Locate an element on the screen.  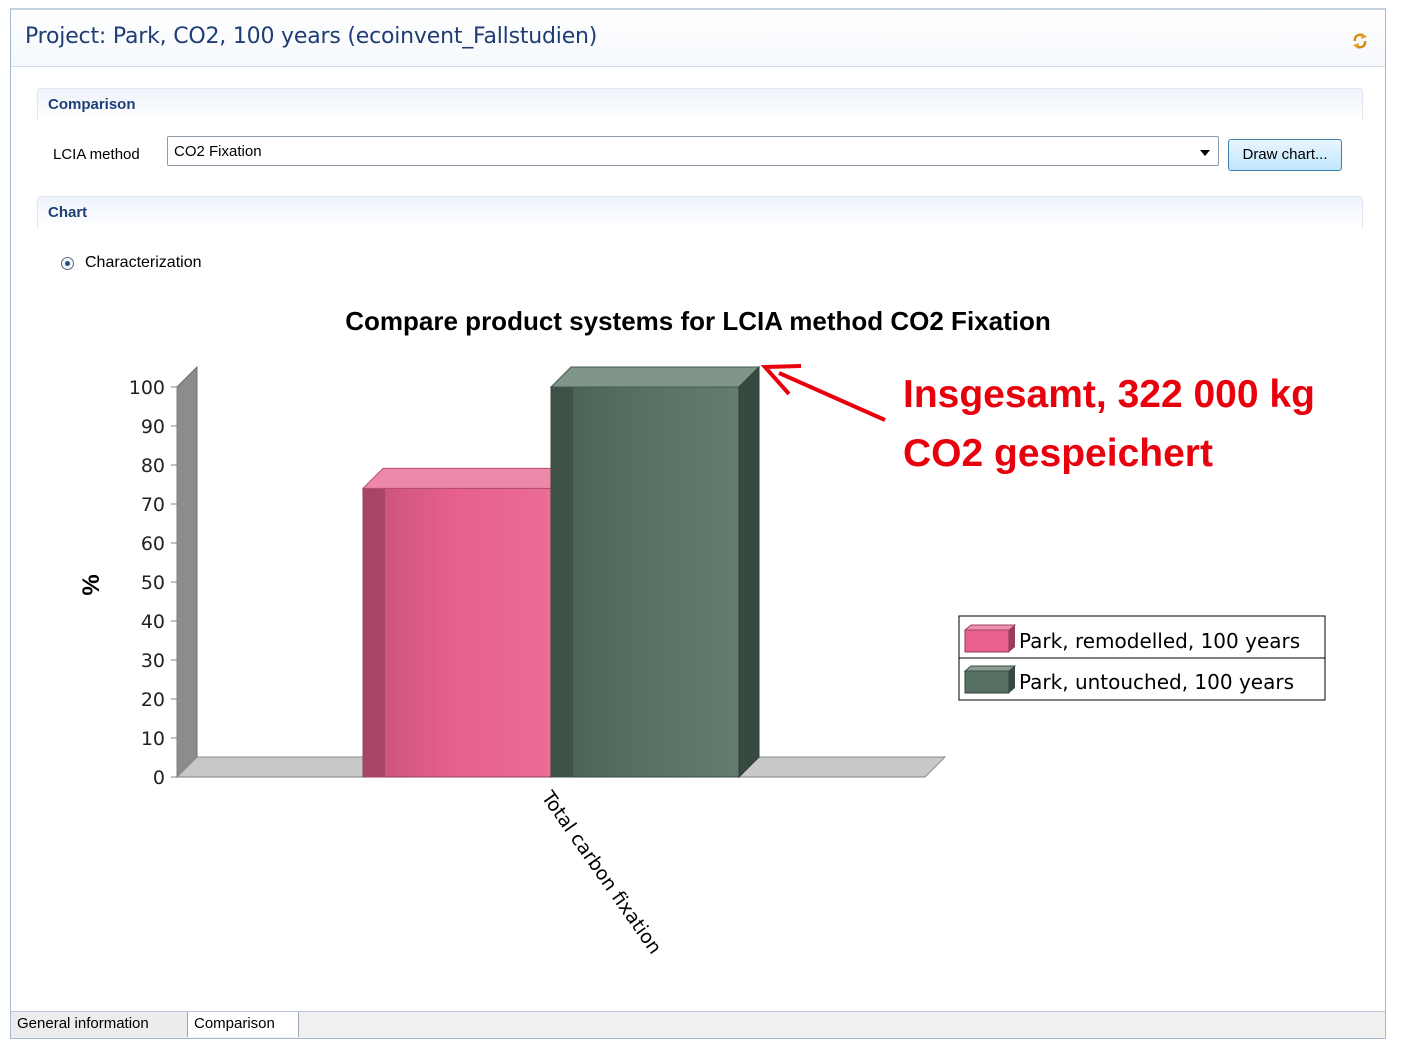
y-tick-label: 70 is located at coordinates (153, 505).